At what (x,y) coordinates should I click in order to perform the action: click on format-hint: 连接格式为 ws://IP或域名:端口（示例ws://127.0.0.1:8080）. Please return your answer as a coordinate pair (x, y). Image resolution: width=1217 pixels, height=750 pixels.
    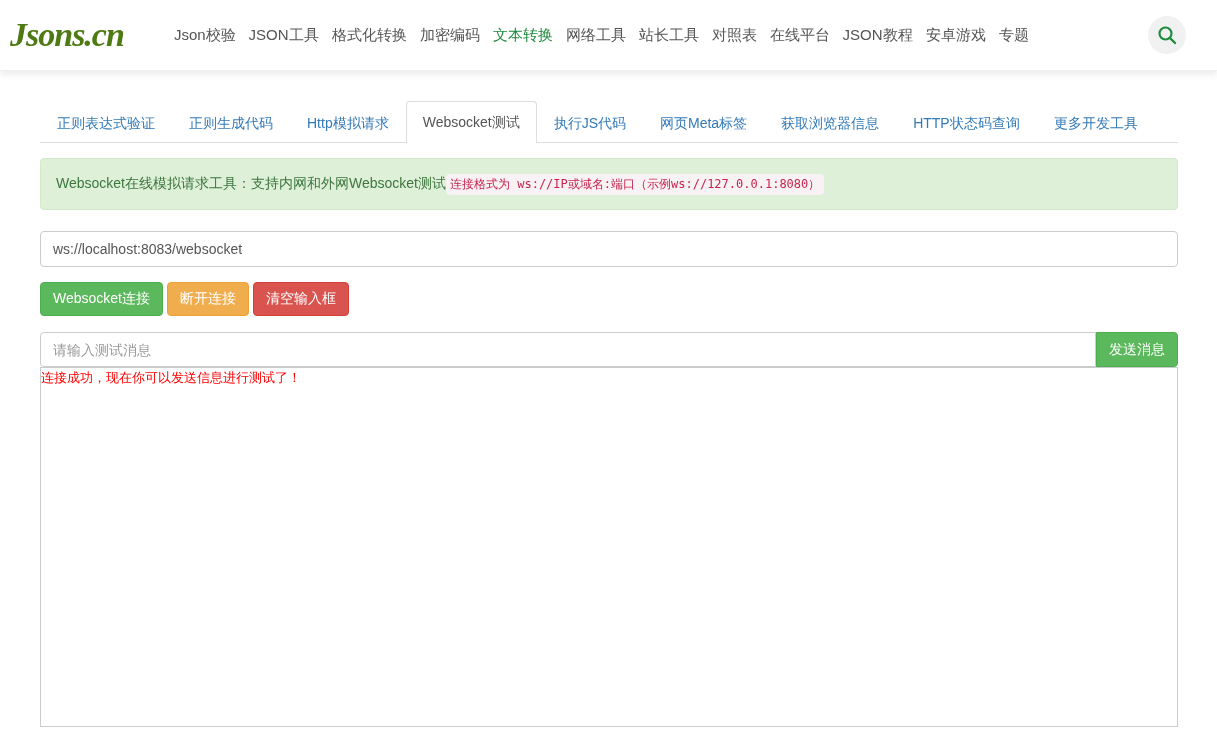
    Looking at the image, I should click on (635, 184).